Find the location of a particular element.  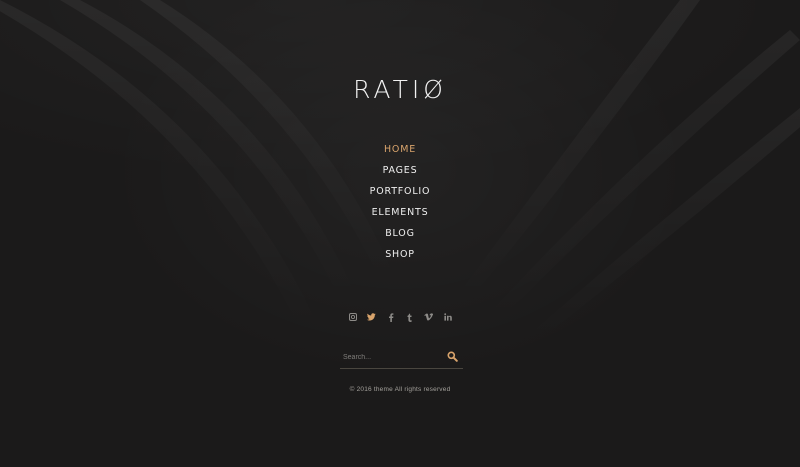

linkedin-icon is located at coordinates (448, 317).